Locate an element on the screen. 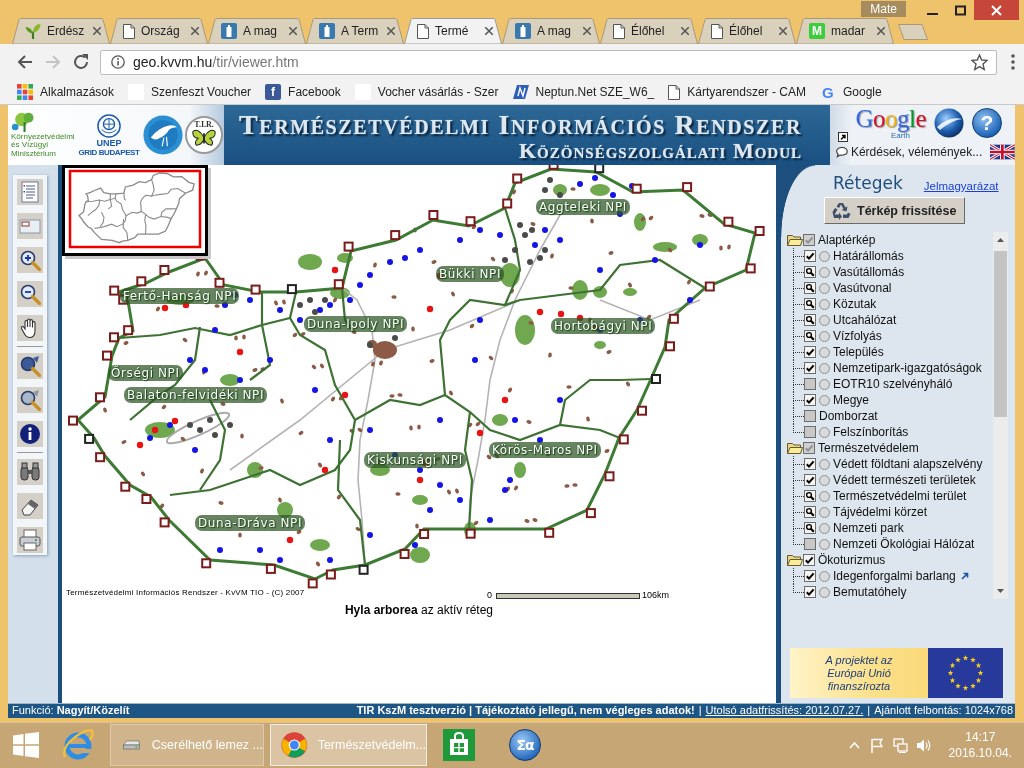 Image resolution: width=1024 pixels, height=768 pixels. address-field: geo.kvvm.hu/tir/viewer.htm is located at coordinates (548, 62).